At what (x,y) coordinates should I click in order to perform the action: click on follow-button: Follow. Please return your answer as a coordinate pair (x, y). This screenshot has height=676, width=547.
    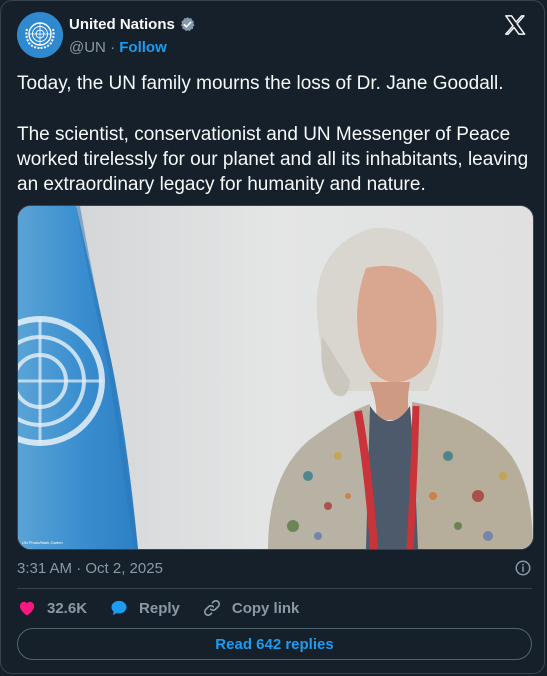
    Looking at the image, I should click on (143, 47).